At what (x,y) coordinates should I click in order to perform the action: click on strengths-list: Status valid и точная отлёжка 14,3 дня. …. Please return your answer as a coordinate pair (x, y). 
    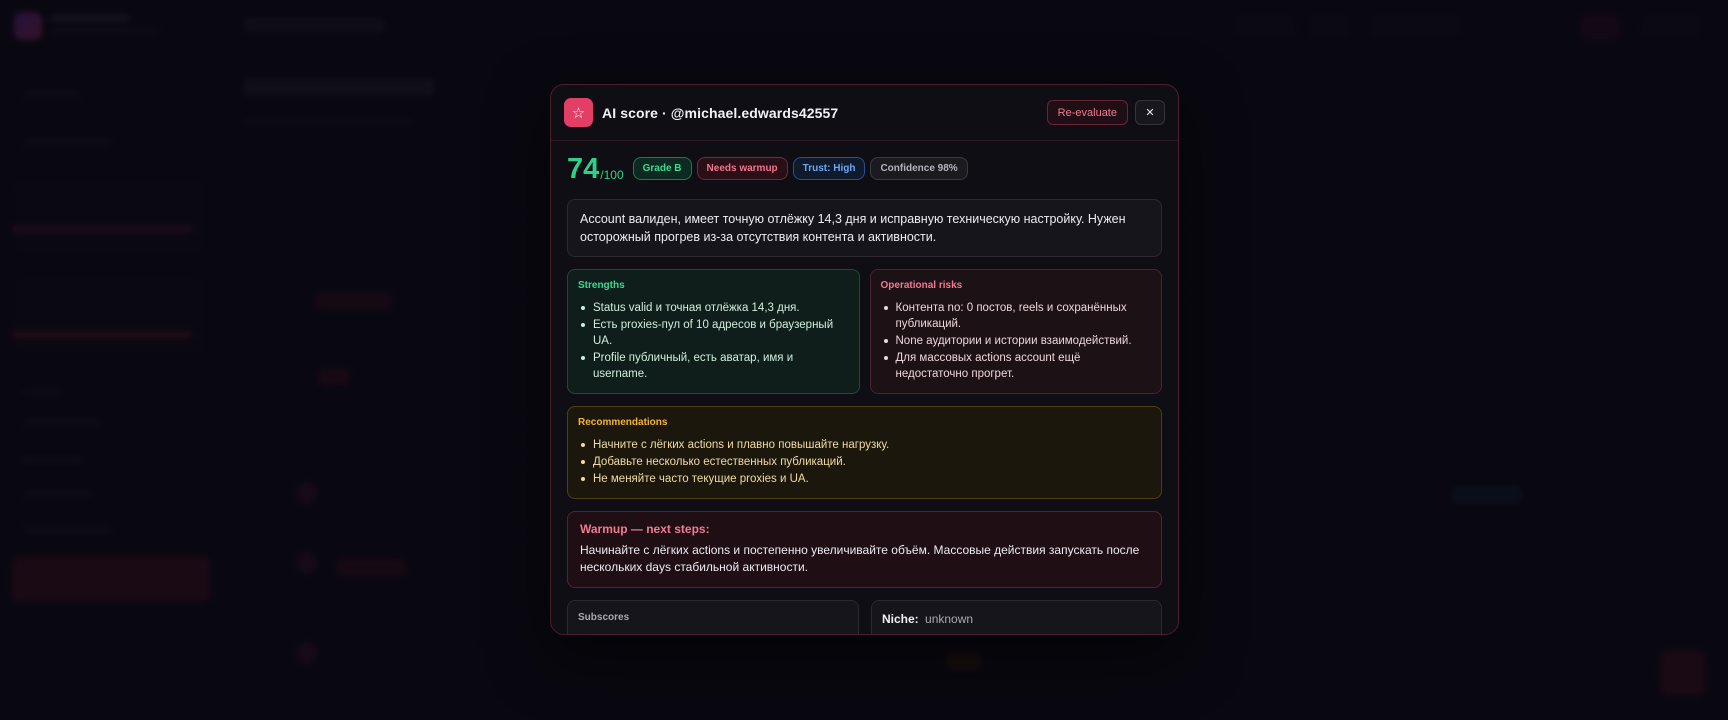
    Looking at the image, I should click on (713, 341).